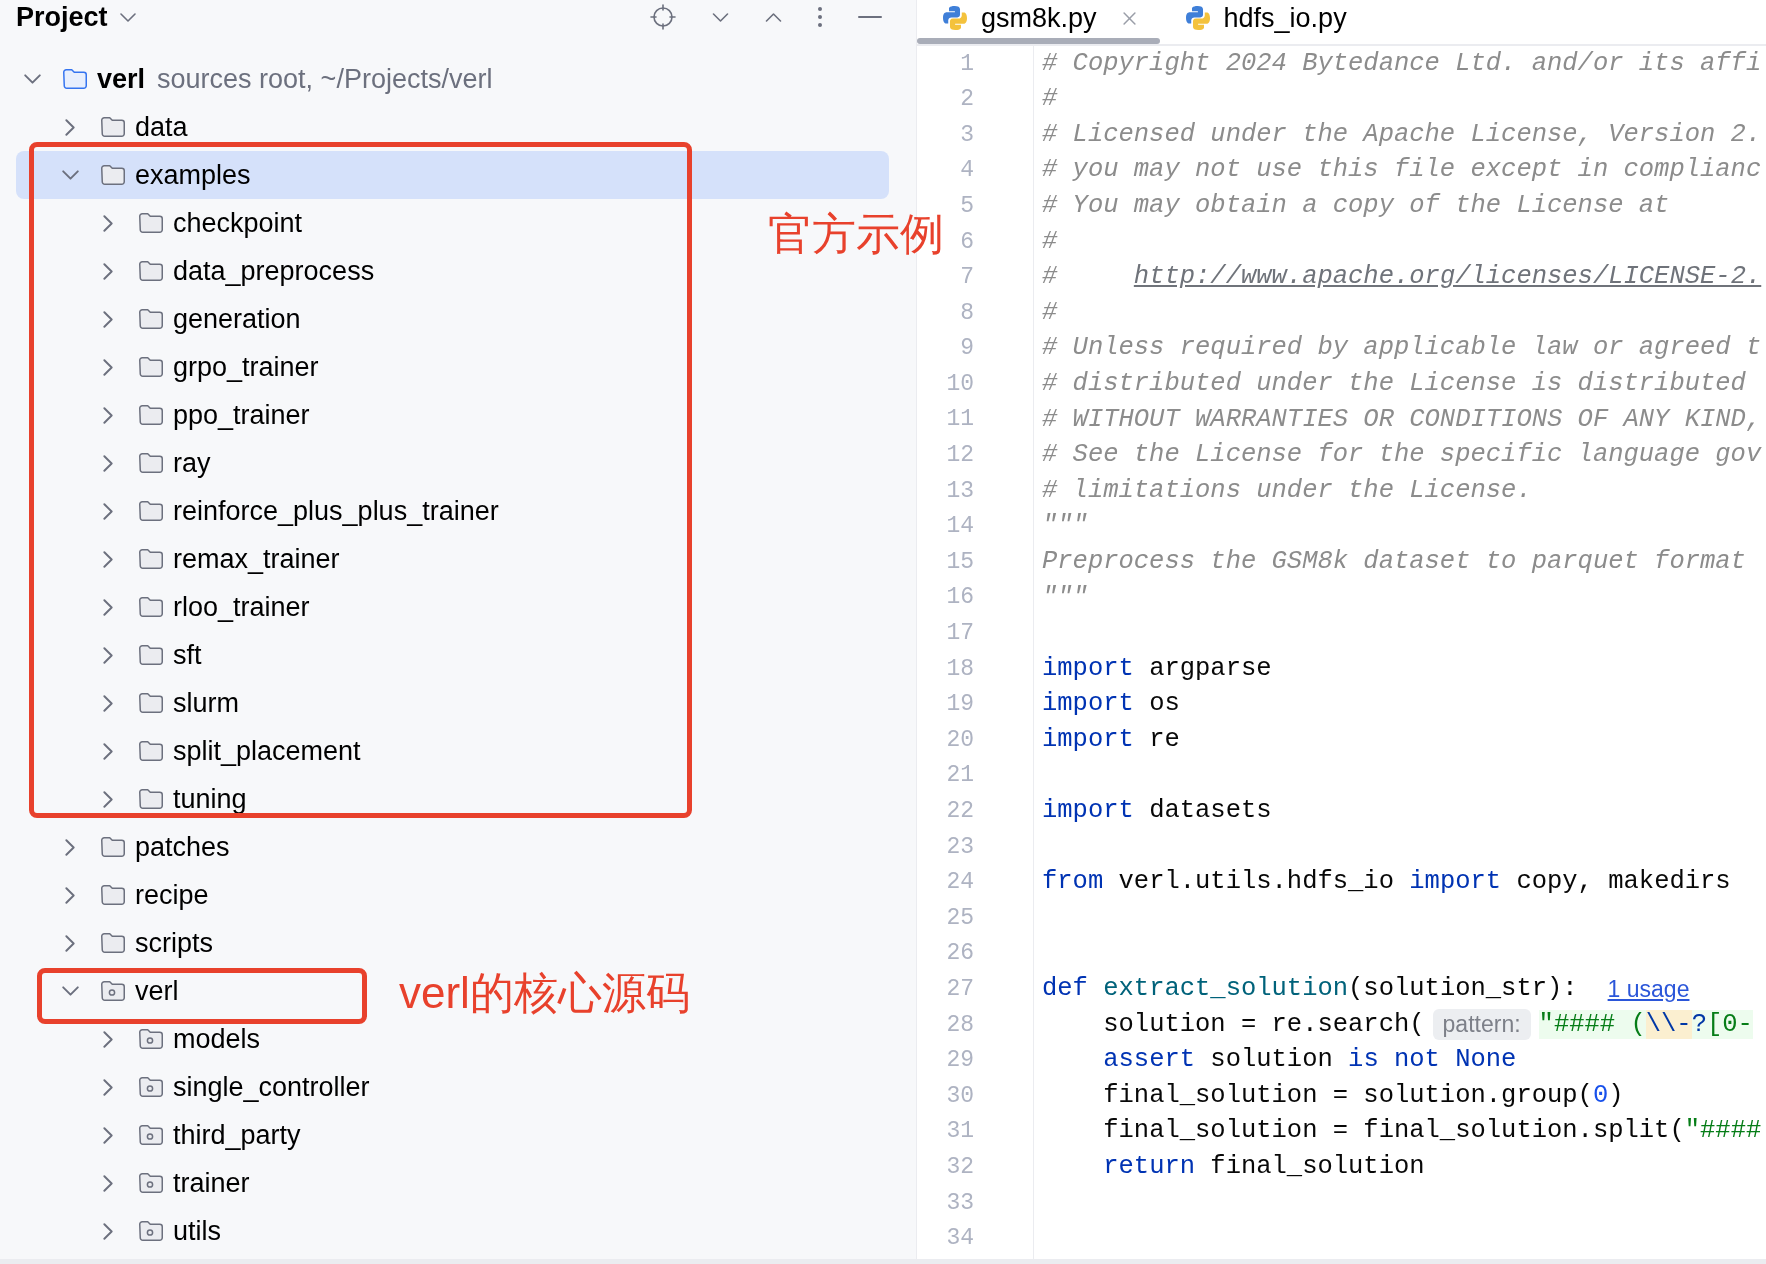 This screenshot has height=1264, width=1766. I want to click on line-number: 20, so click(960, 740).